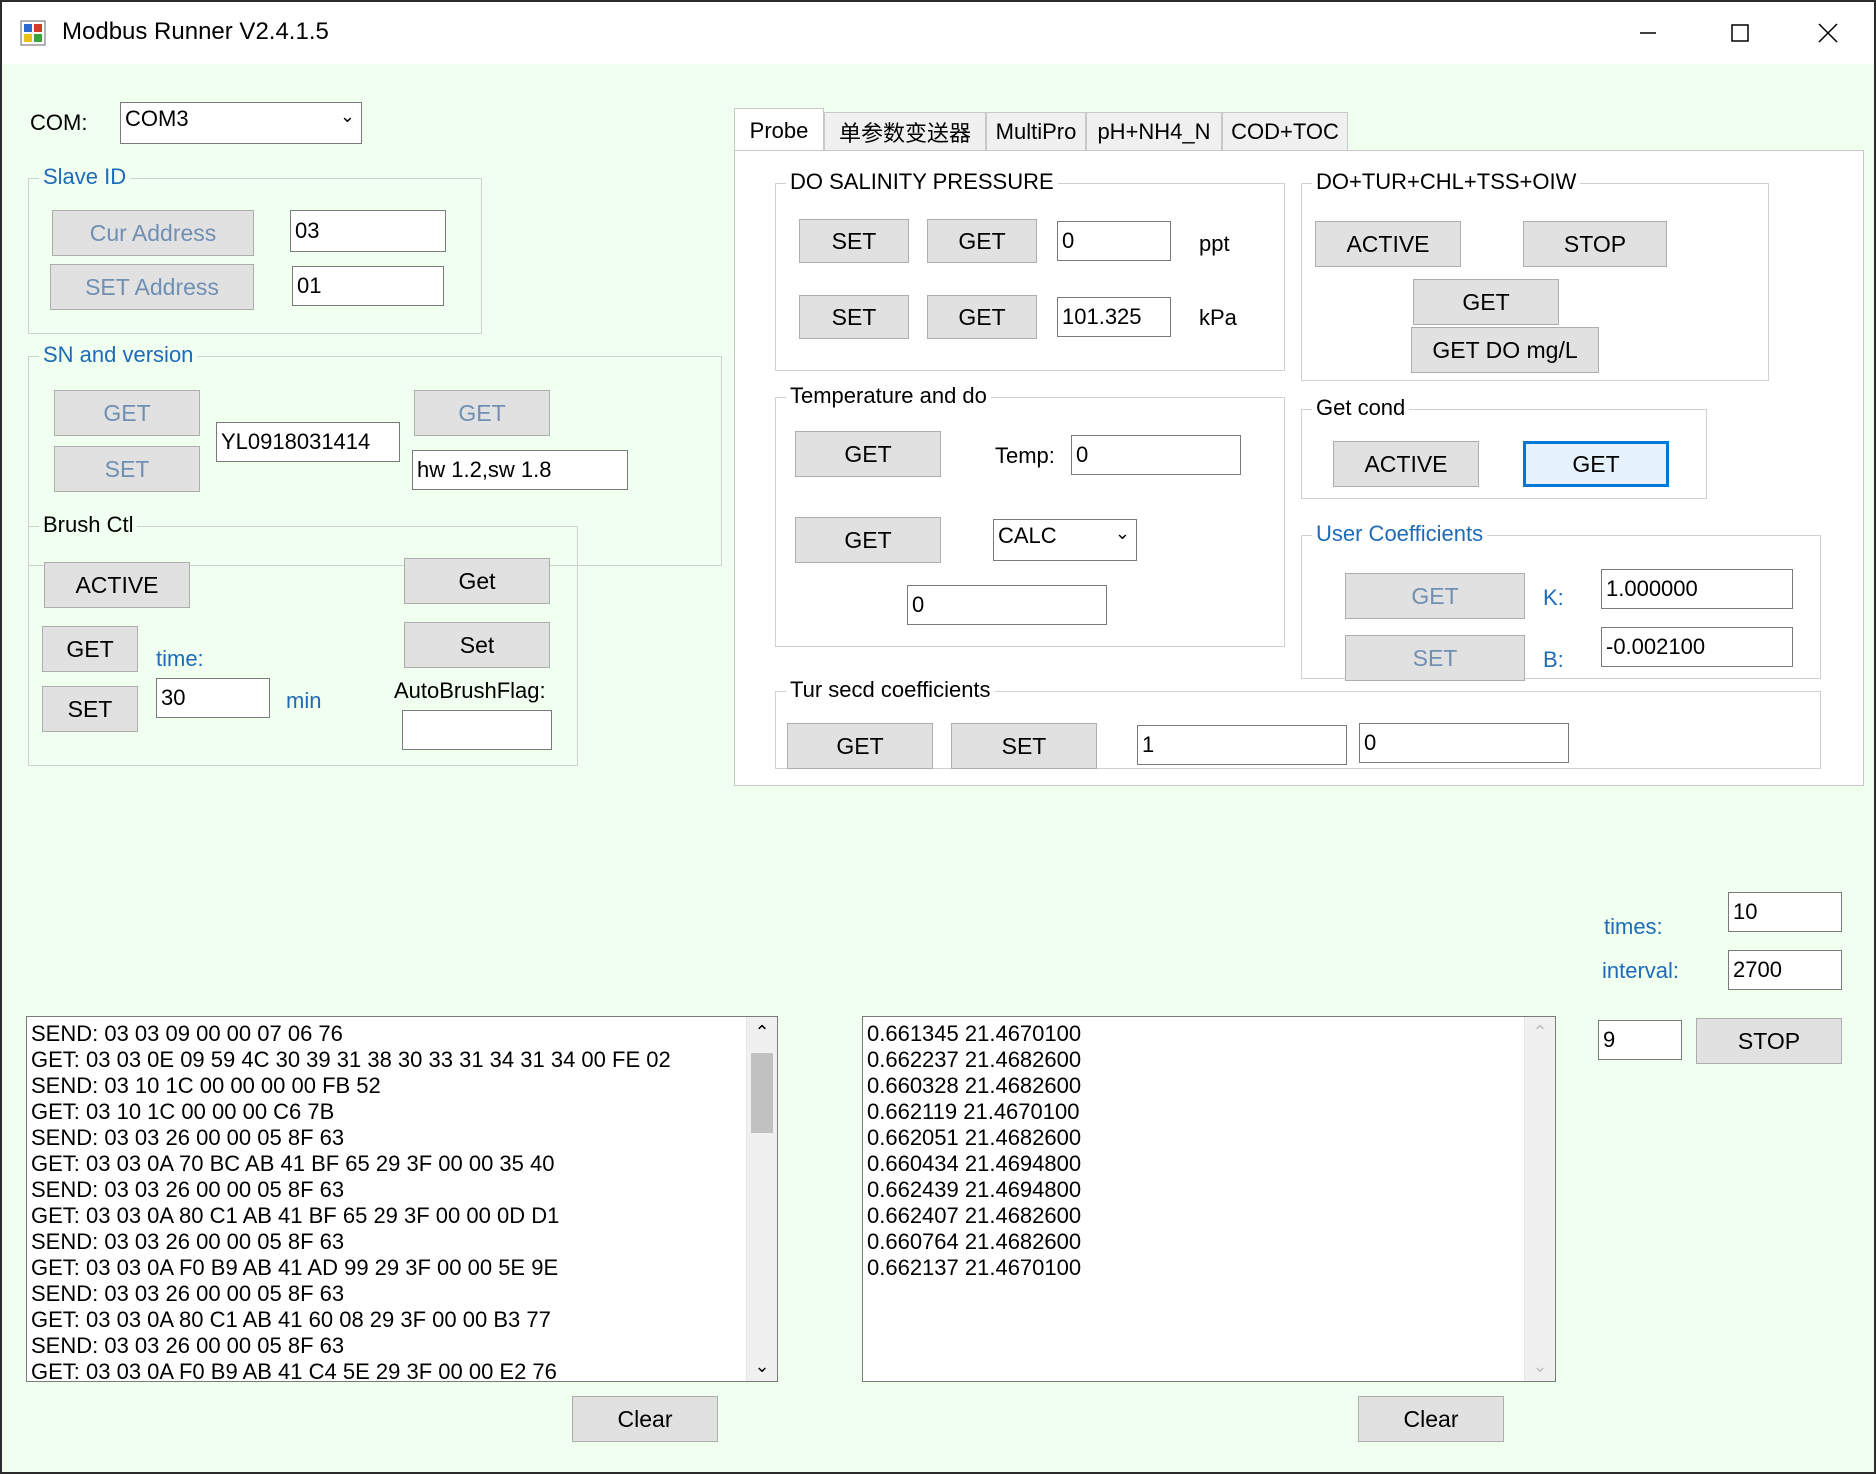 The image size is (1876, 1474). Describe the element at coordinates (368, 231) in the screenshot. I see `cur-address-field: 03` at that location.